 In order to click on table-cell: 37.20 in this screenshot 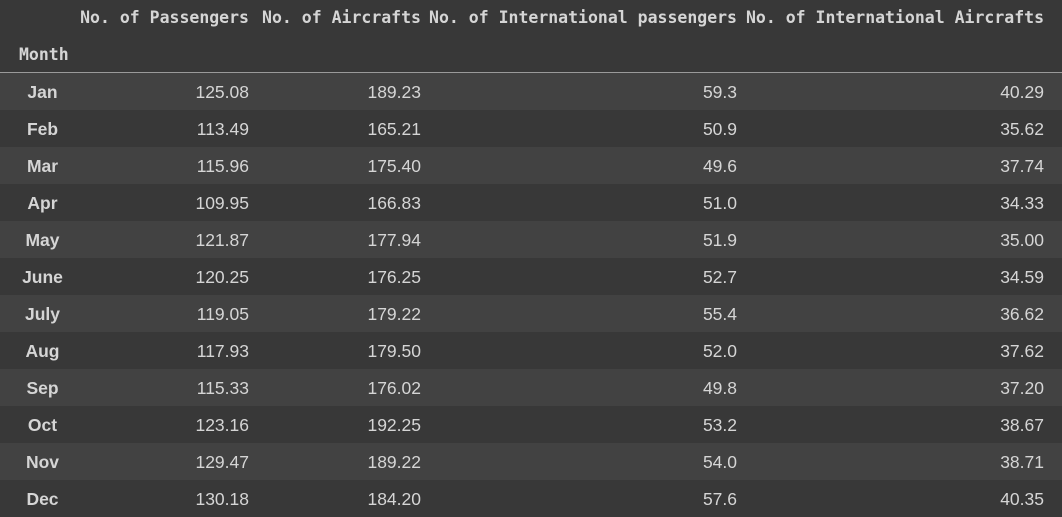, I will do `click(1022, 388)`.